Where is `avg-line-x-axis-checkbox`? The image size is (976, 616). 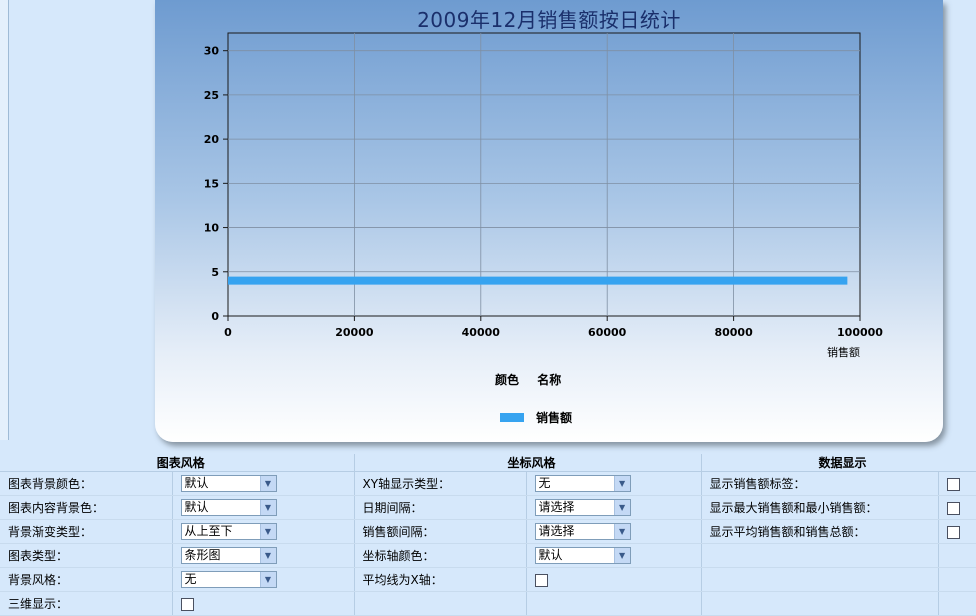 avg-line-x-axis-checkbox is located at coordinates (541, 580).